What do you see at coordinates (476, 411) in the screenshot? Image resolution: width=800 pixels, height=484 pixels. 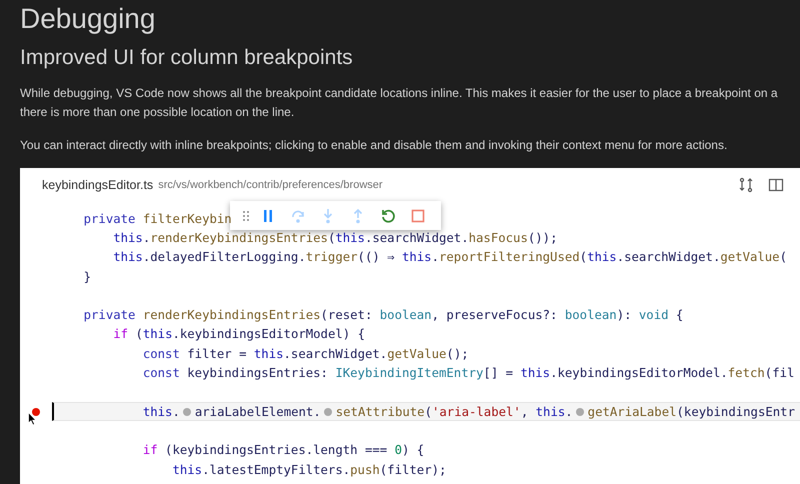 I see `code-token: 'aria-label'` at bounding box center [476, 411].